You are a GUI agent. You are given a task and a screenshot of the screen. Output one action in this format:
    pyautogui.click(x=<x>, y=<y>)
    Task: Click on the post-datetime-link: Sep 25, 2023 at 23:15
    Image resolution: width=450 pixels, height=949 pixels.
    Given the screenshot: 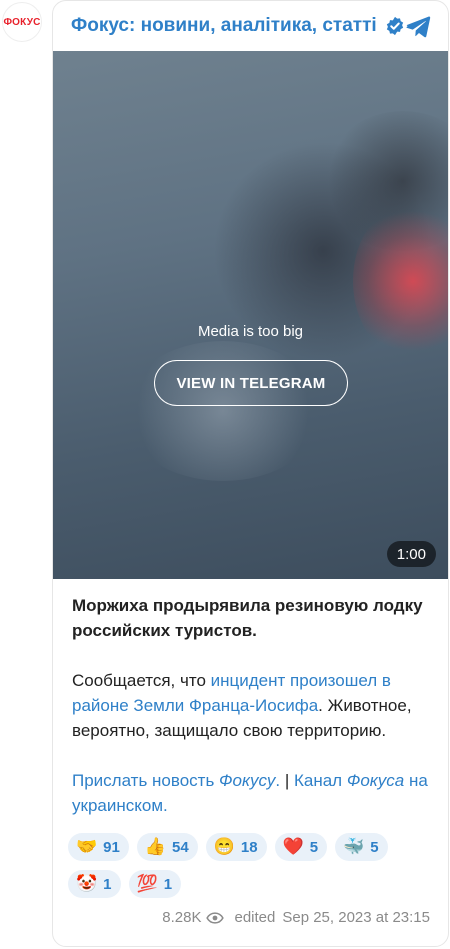 What is the action you would take?
    pyautogui.click(x=356, y=917)
    